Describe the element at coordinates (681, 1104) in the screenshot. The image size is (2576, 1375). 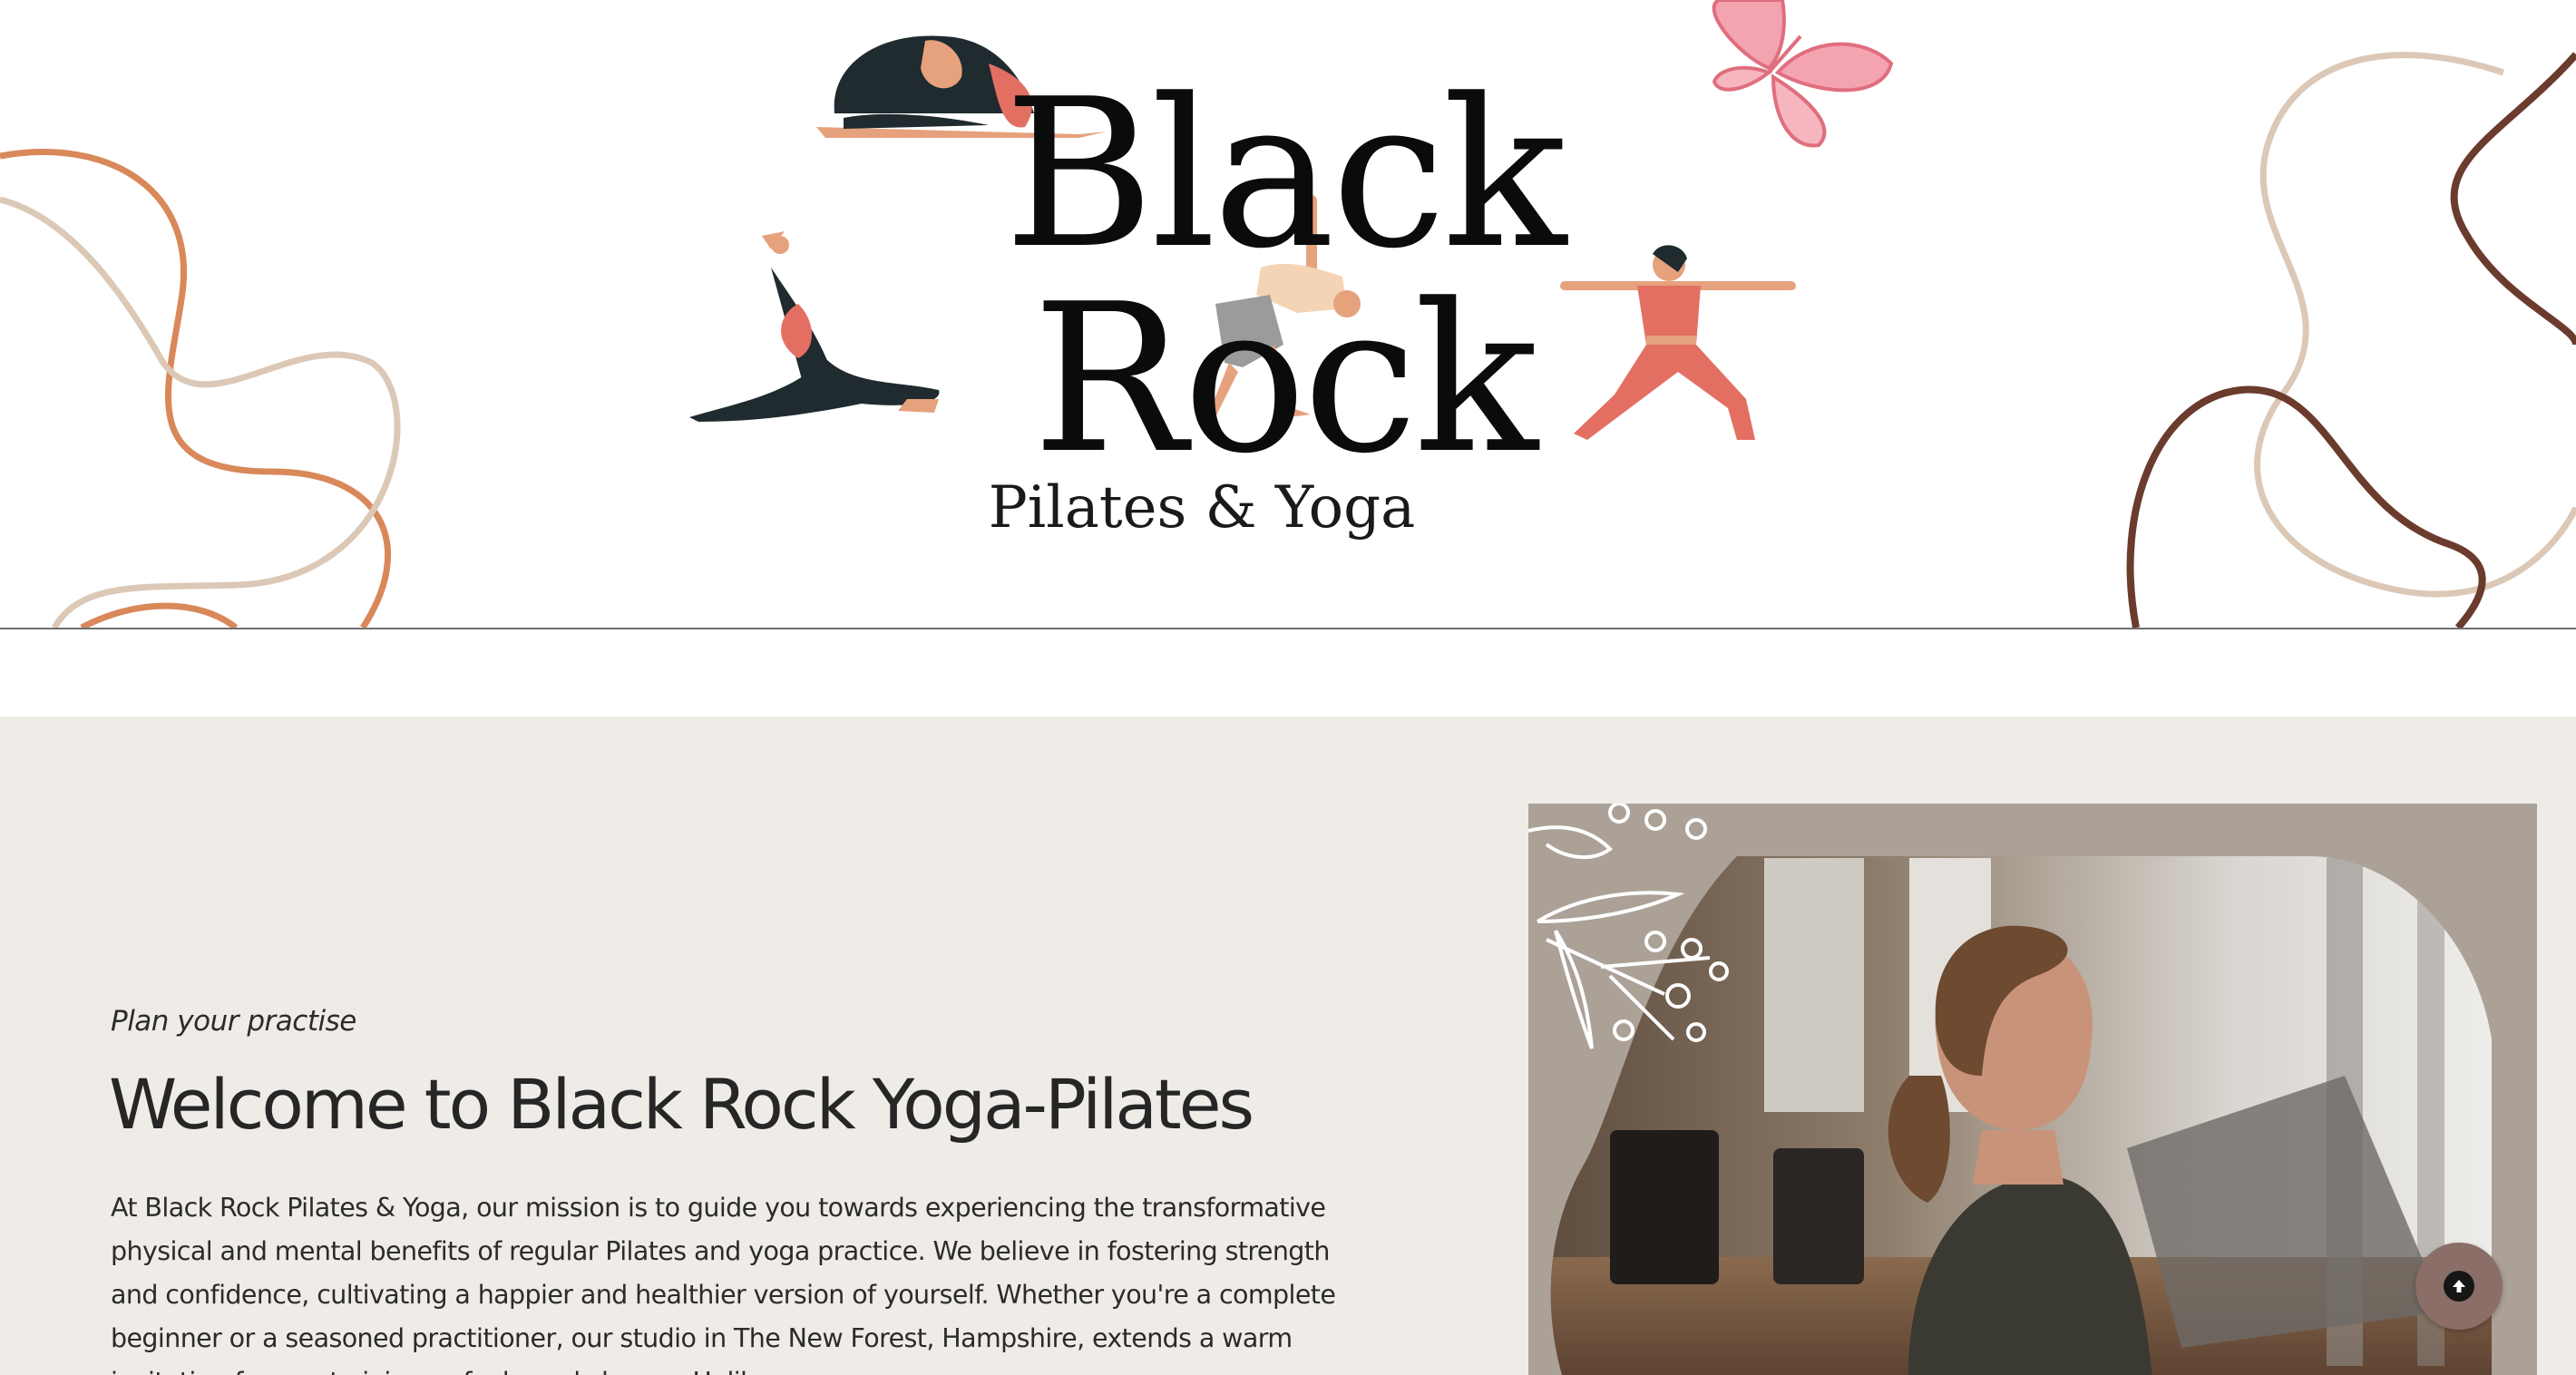
I see `welcome-heading: Welcome to Black Rock Yoga-Pilates` at that location.